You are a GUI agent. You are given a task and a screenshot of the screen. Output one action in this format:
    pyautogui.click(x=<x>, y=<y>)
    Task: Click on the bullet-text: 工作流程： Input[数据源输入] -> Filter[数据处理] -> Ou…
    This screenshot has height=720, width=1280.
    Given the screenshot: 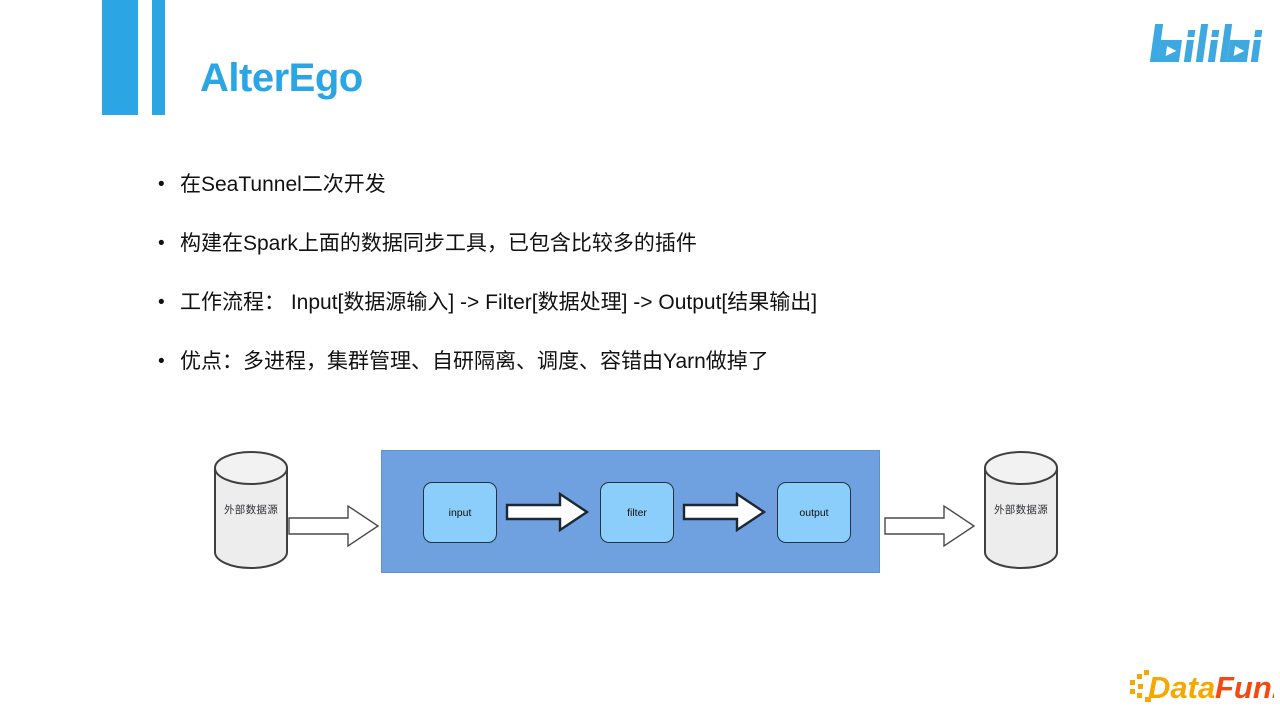 What is the action you would take?
    pyautogui.click(x=499, y=302)
    